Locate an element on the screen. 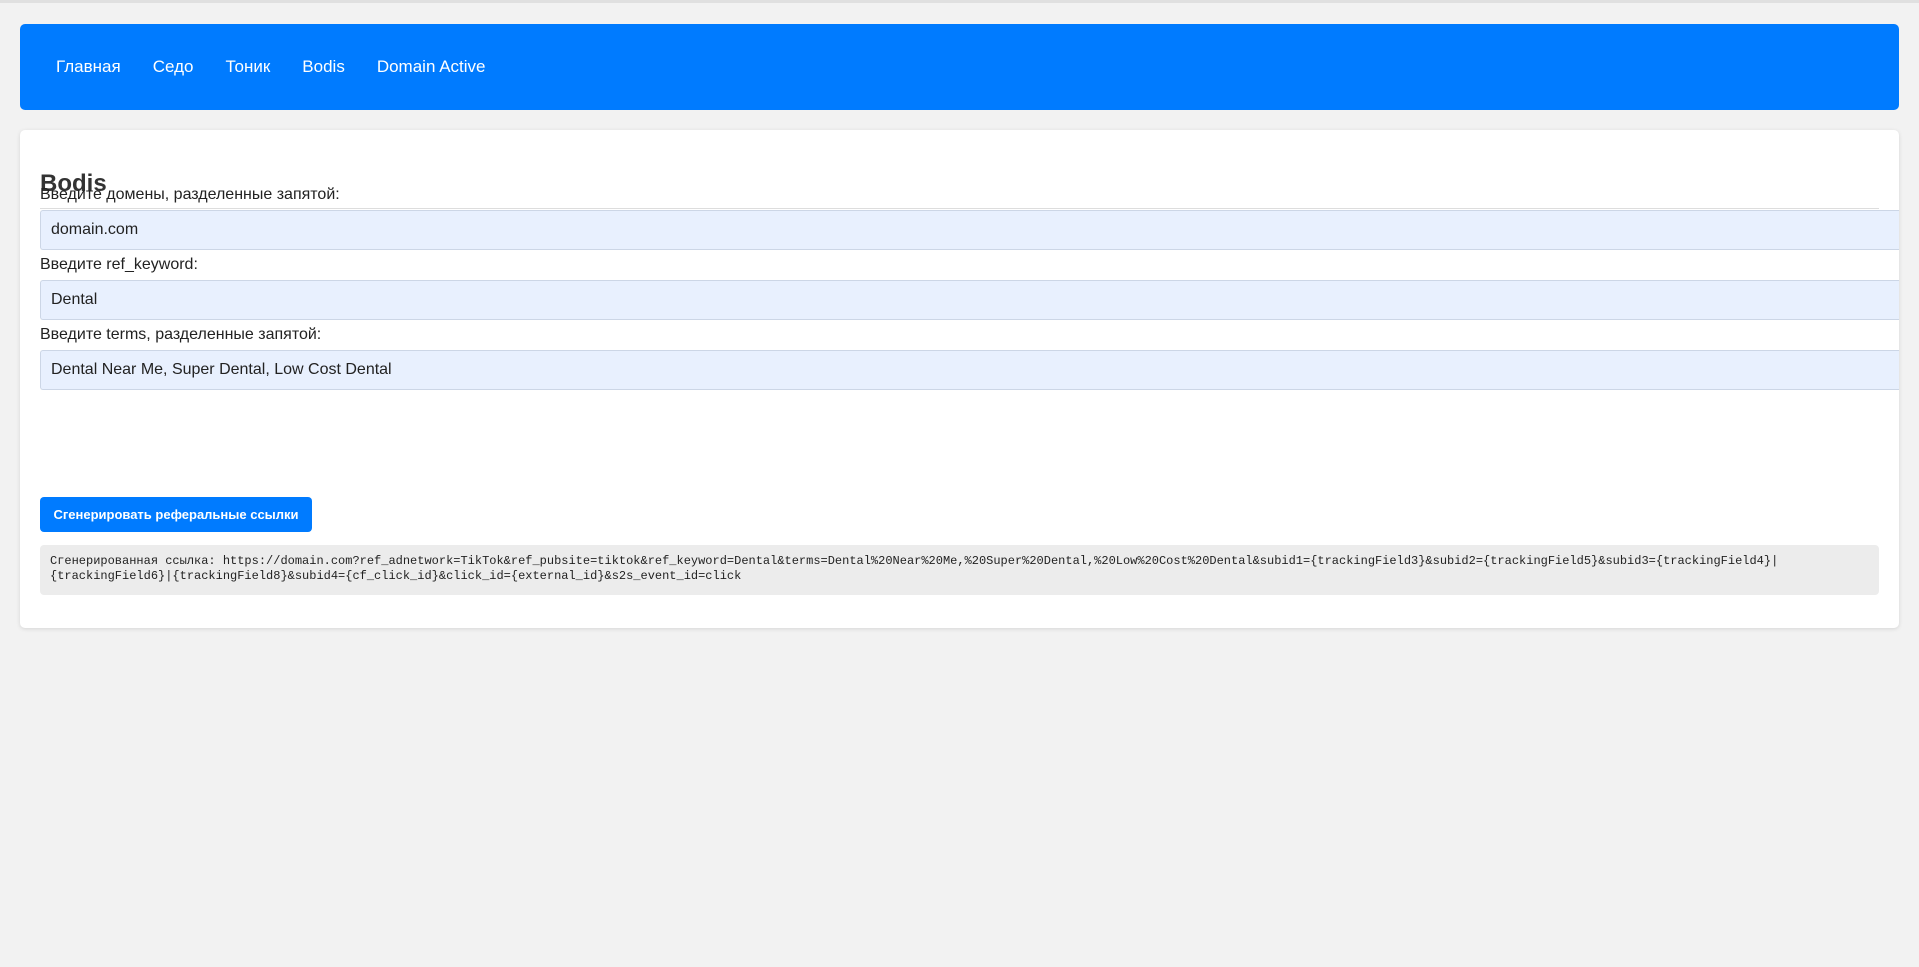 The image size is (1919, 967). domains-input is located at coordinates (969, 230).